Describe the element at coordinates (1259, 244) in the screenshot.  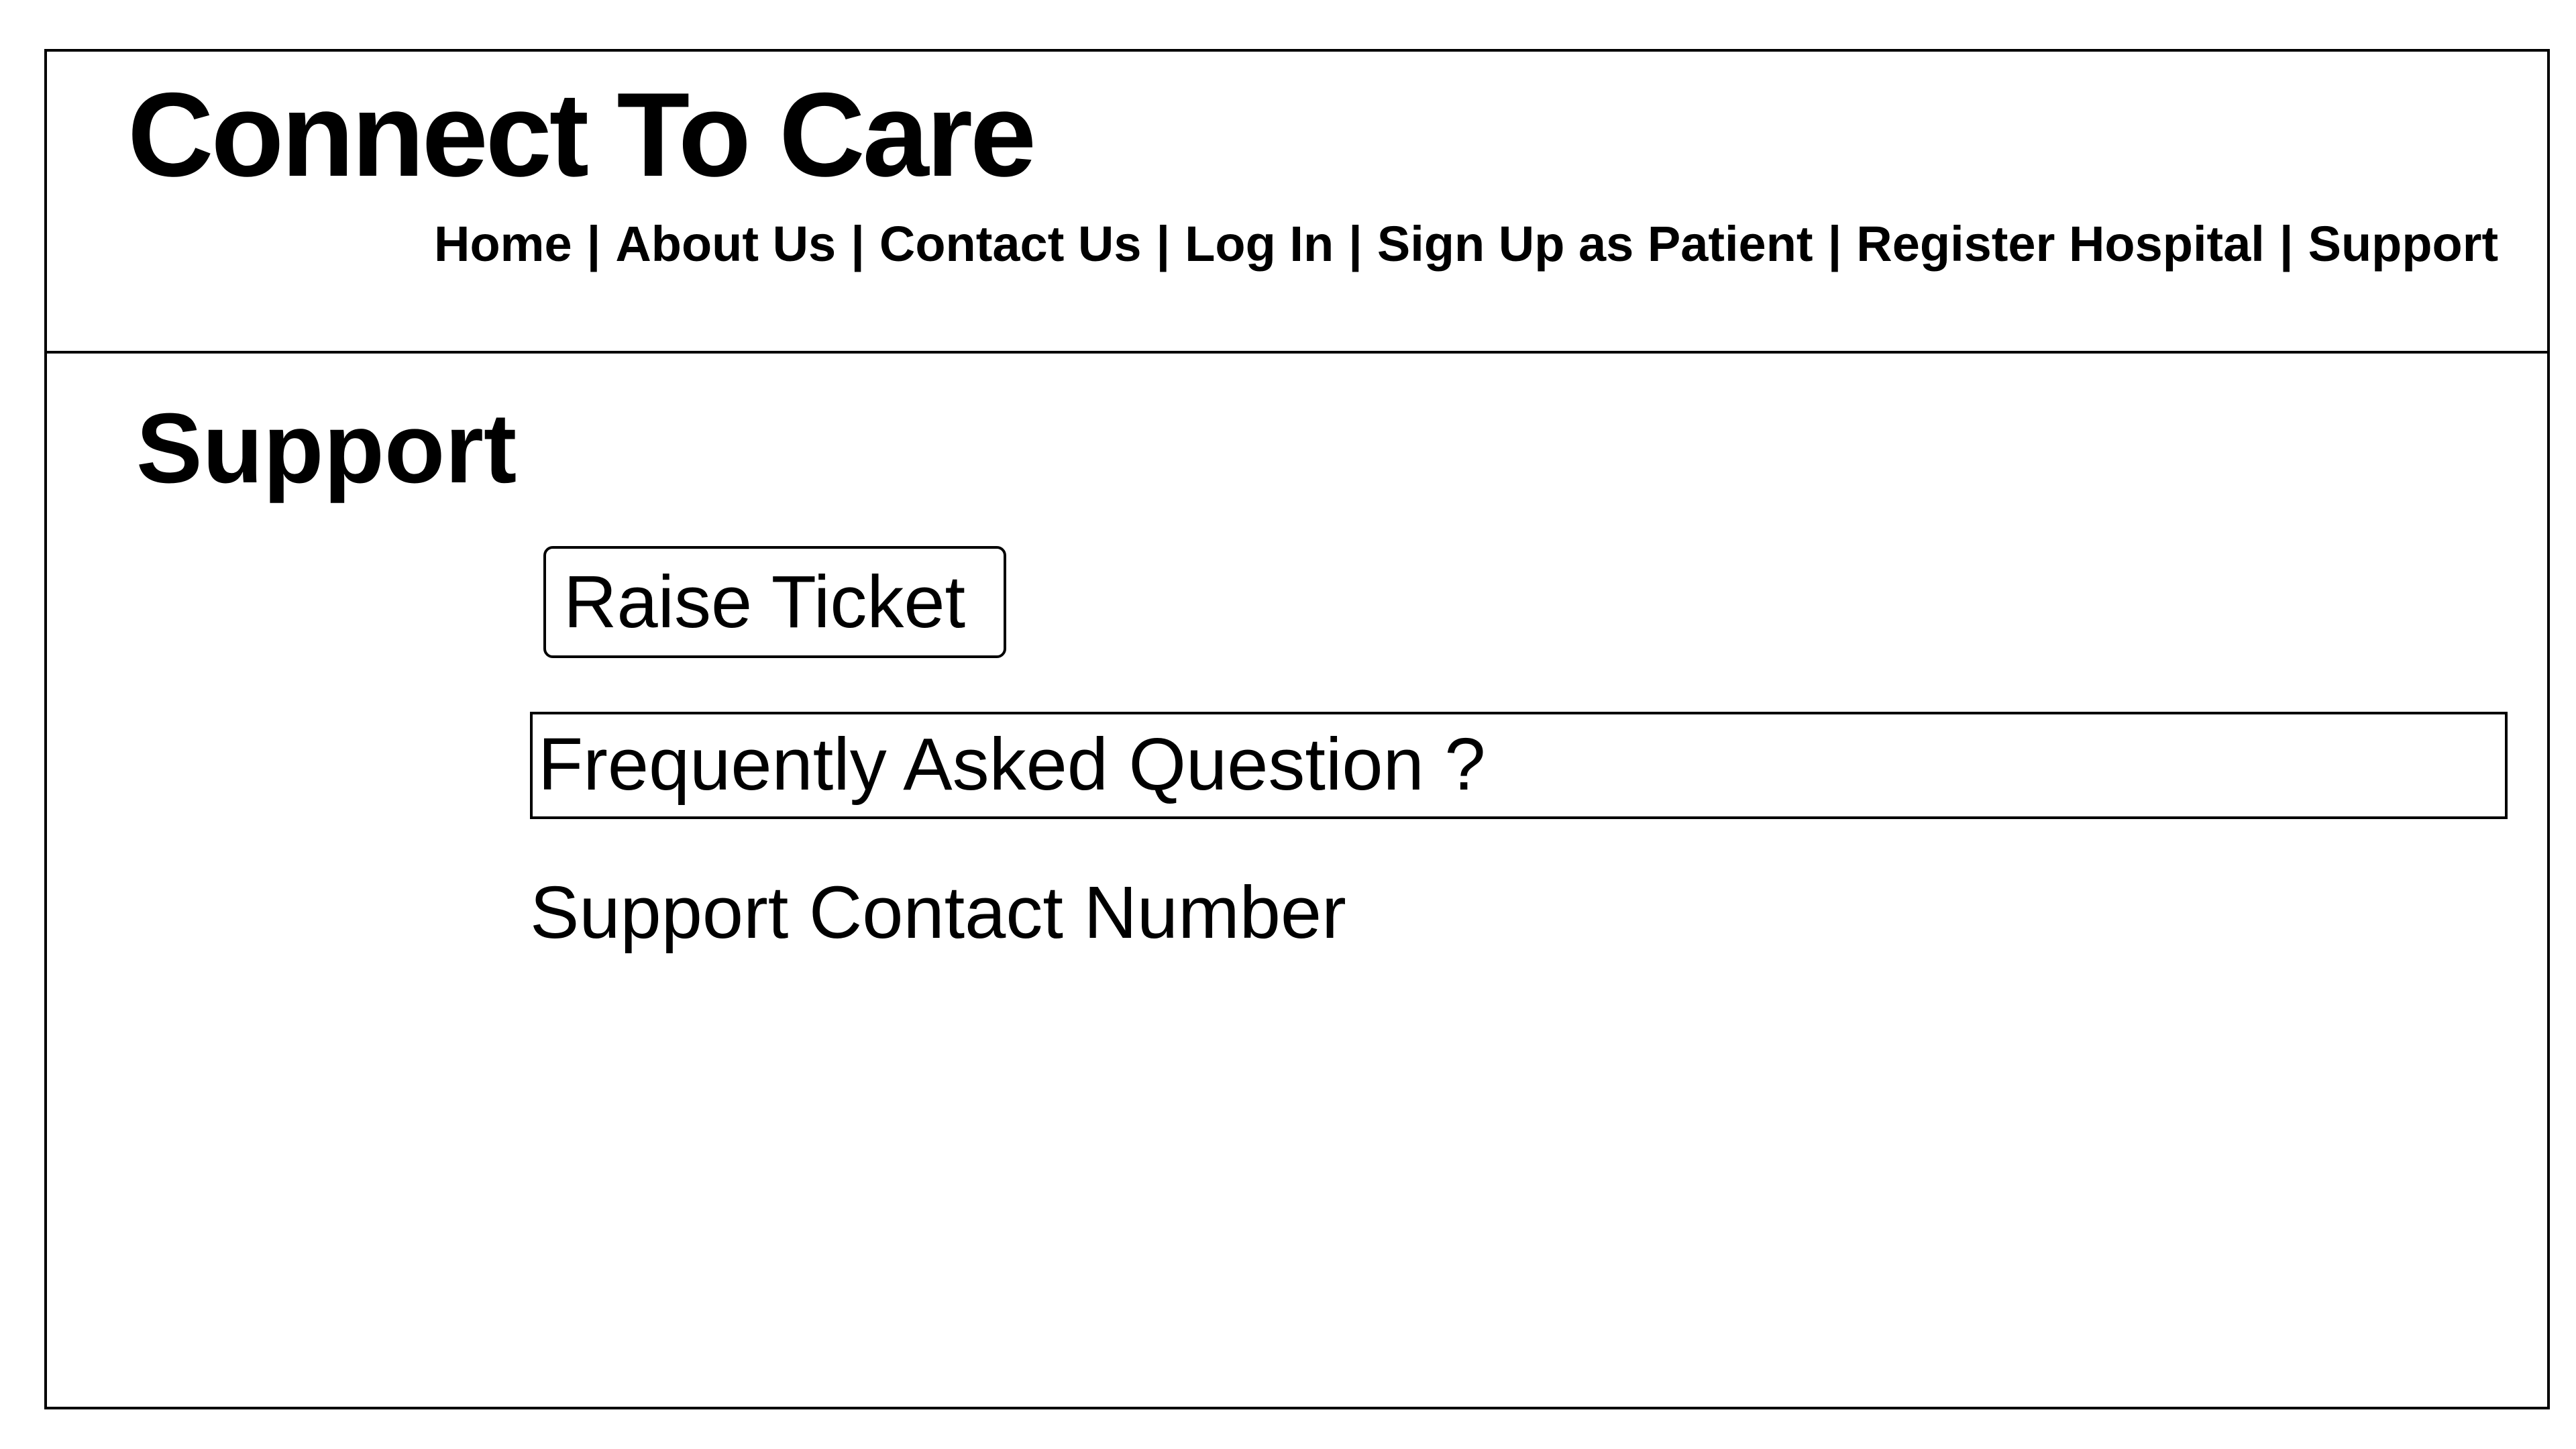
I see `nav-link-log-in: Log In` at that location.